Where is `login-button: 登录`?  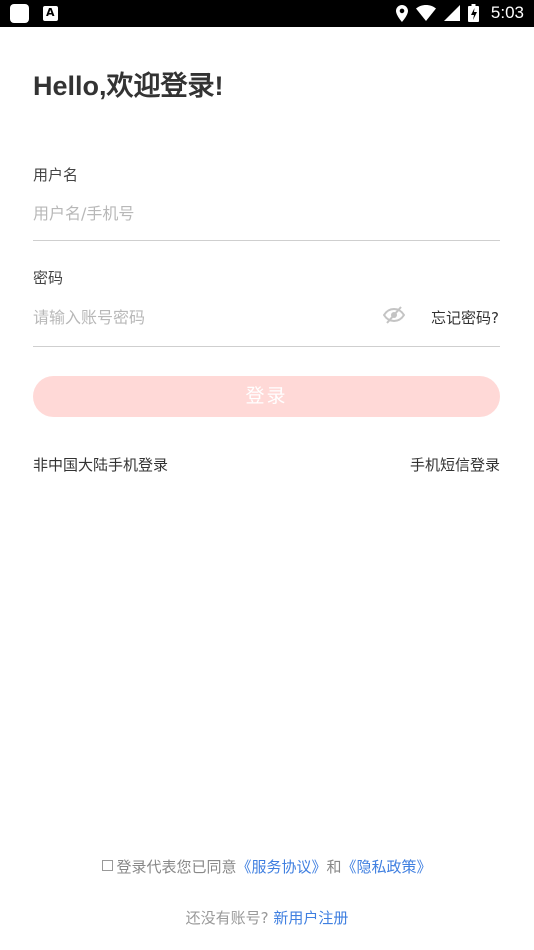 login-button: 登录 is located at coordinates (266, 396).